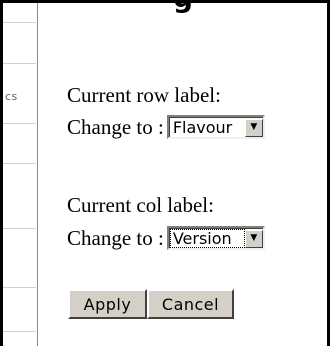  I want to click on col-select-value: Version, so click(207, 238).